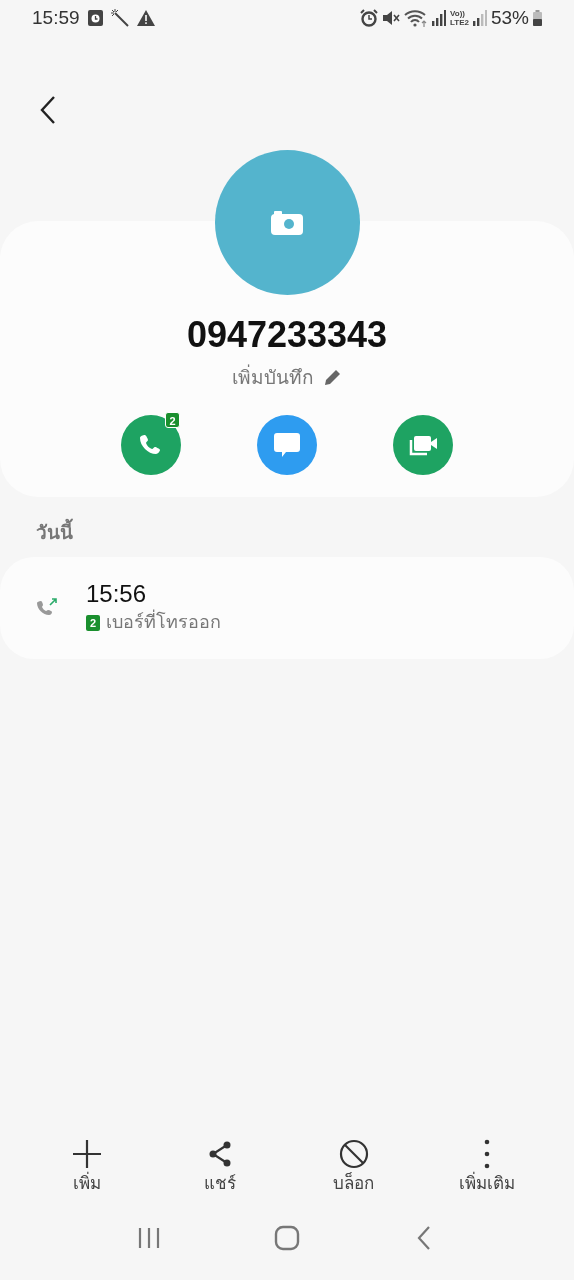 The height and width of the screenshot is (1280, 574). Describe the element at coordinates (353, 1153) in the screenshot. I see `block-icon` at that location.